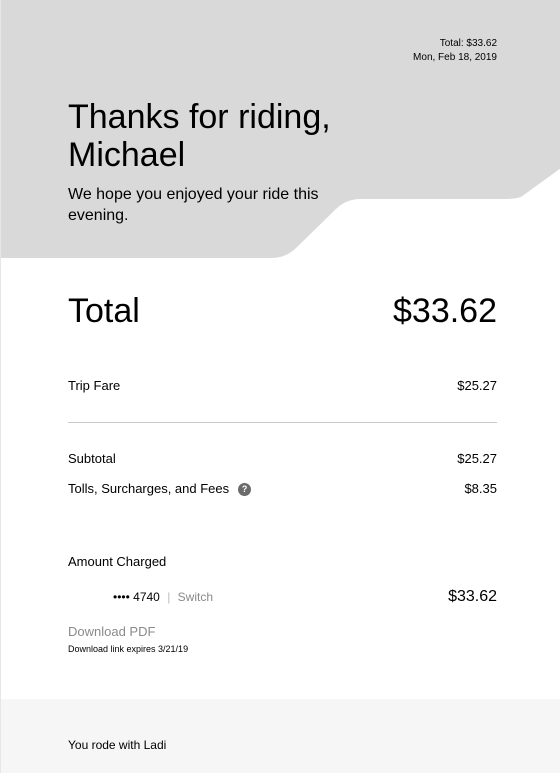  I want to click on total-value: $33.62, so click(445, 311).